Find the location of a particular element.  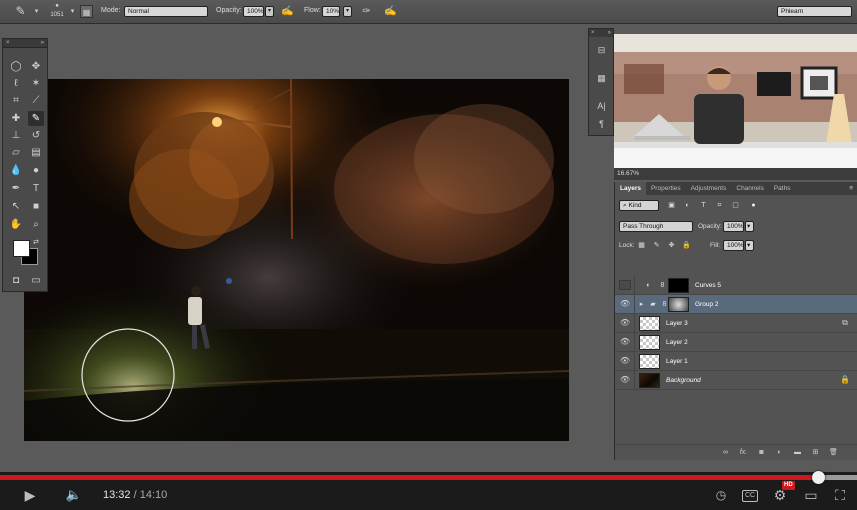

lock-position-icon: ✥ is located at coordinates (671, 245).